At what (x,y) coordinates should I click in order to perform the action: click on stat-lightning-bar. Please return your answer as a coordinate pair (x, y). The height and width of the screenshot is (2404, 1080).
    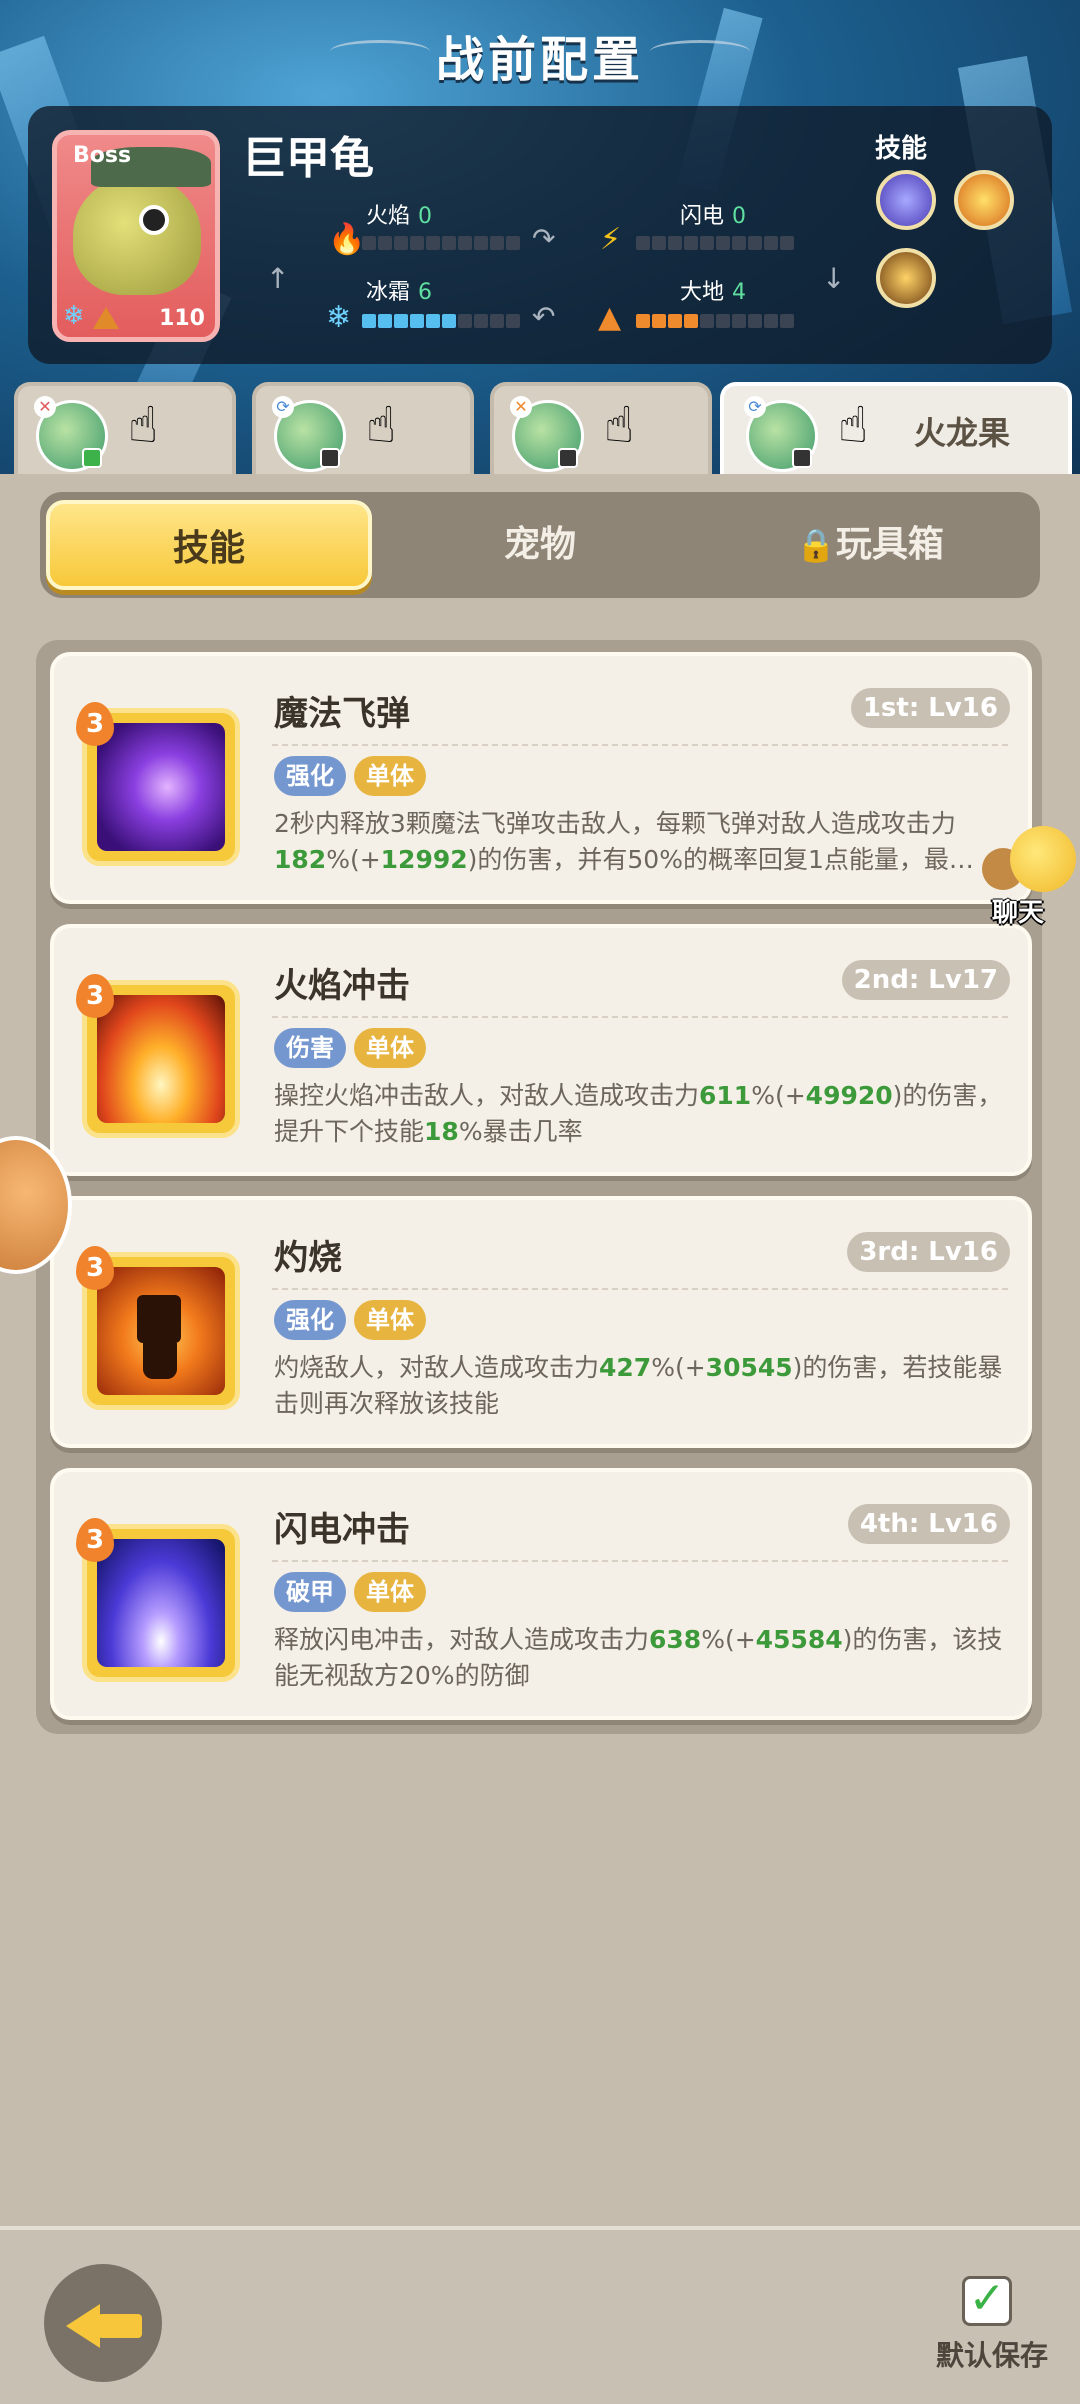
    Looking at the image, I should click on (715, 243).